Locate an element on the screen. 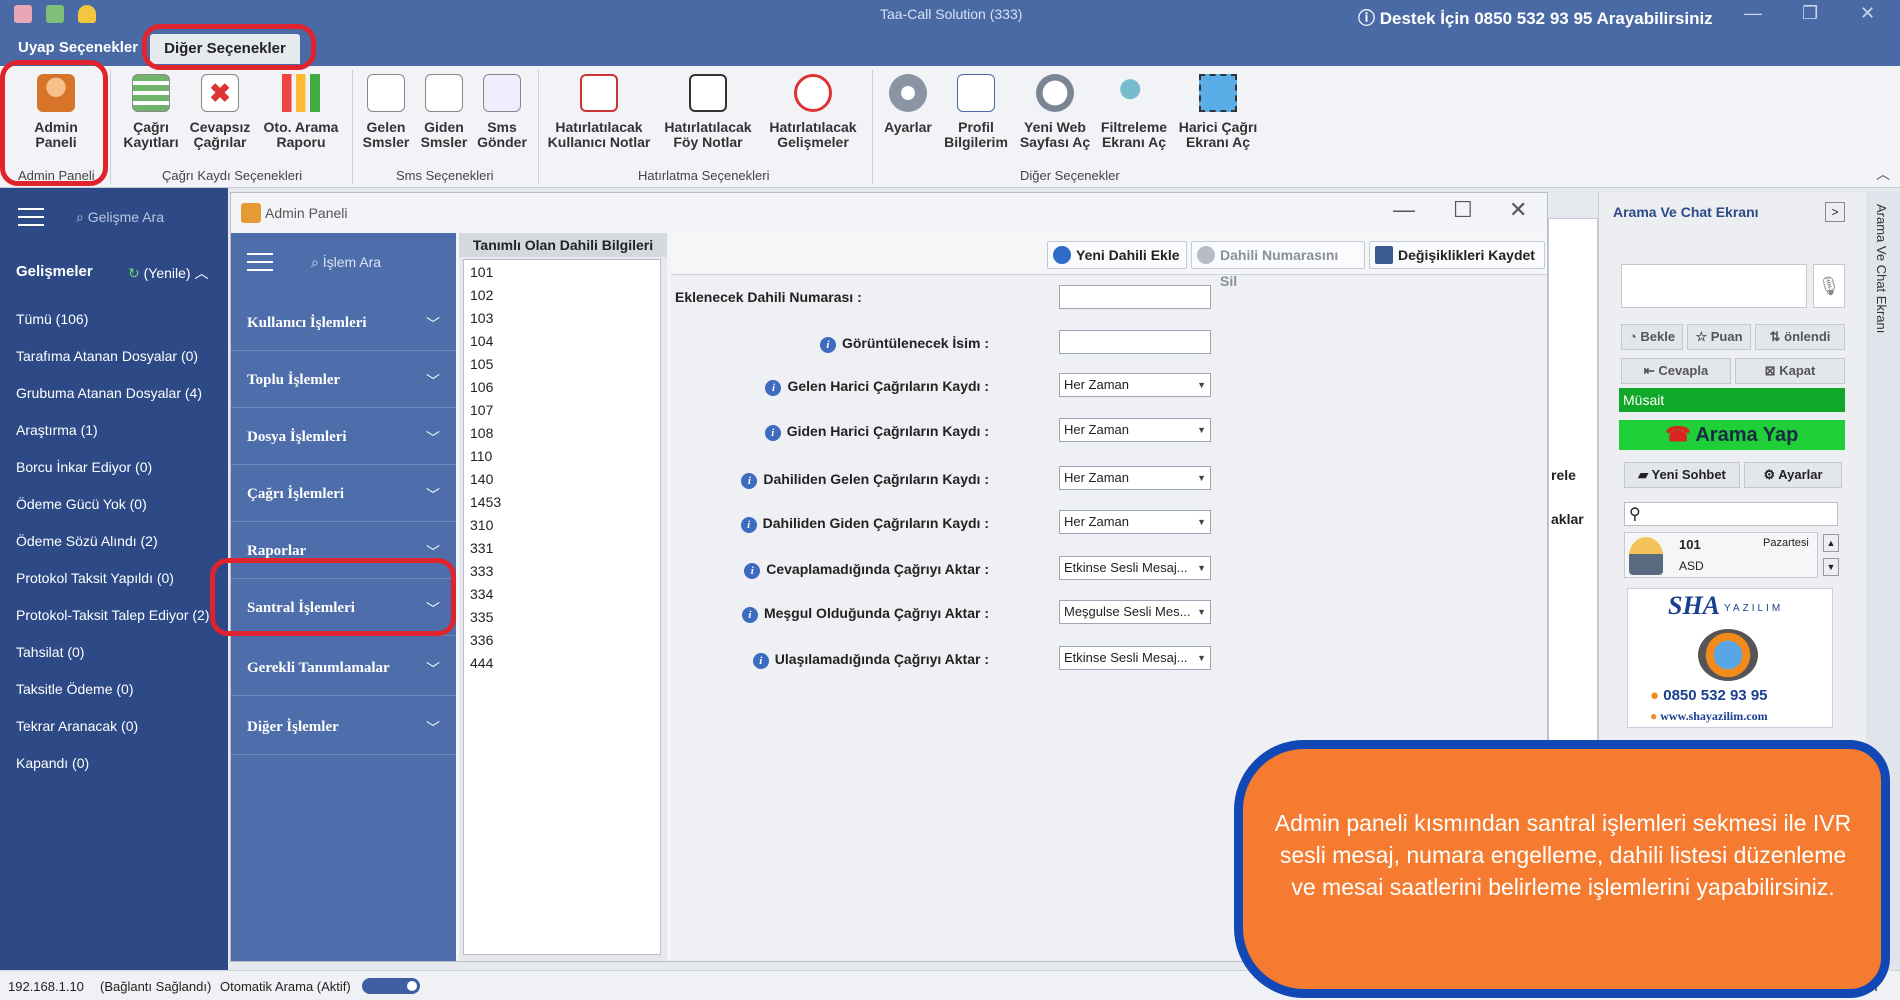  list-item: 444 is located at coordinates (481, 663).